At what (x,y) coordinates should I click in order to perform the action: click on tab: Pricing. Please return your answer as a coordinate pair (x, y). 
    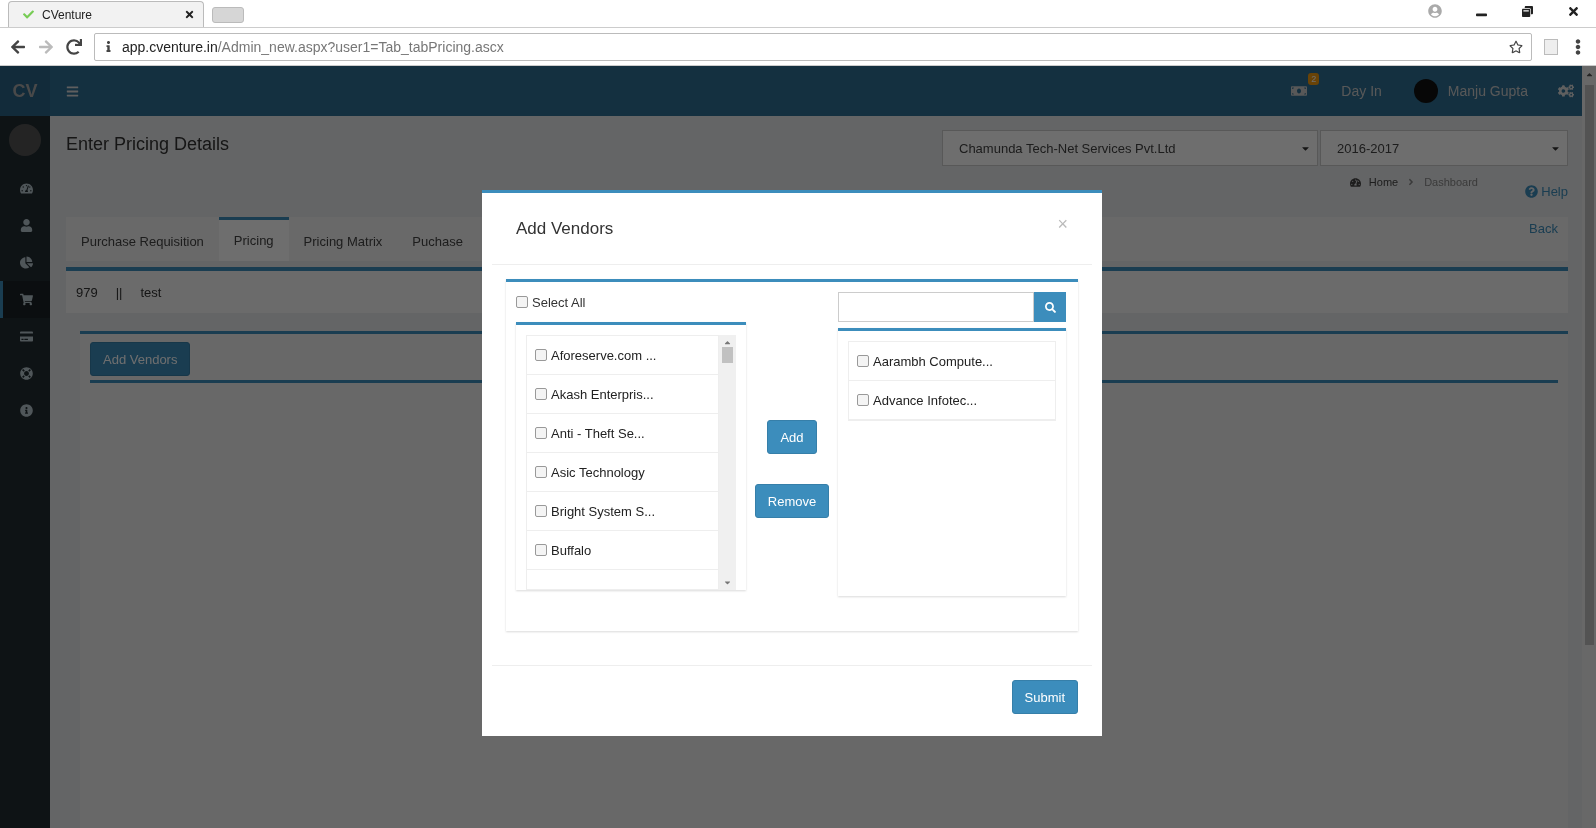
    Looking at the image, I should click on (253, 239).